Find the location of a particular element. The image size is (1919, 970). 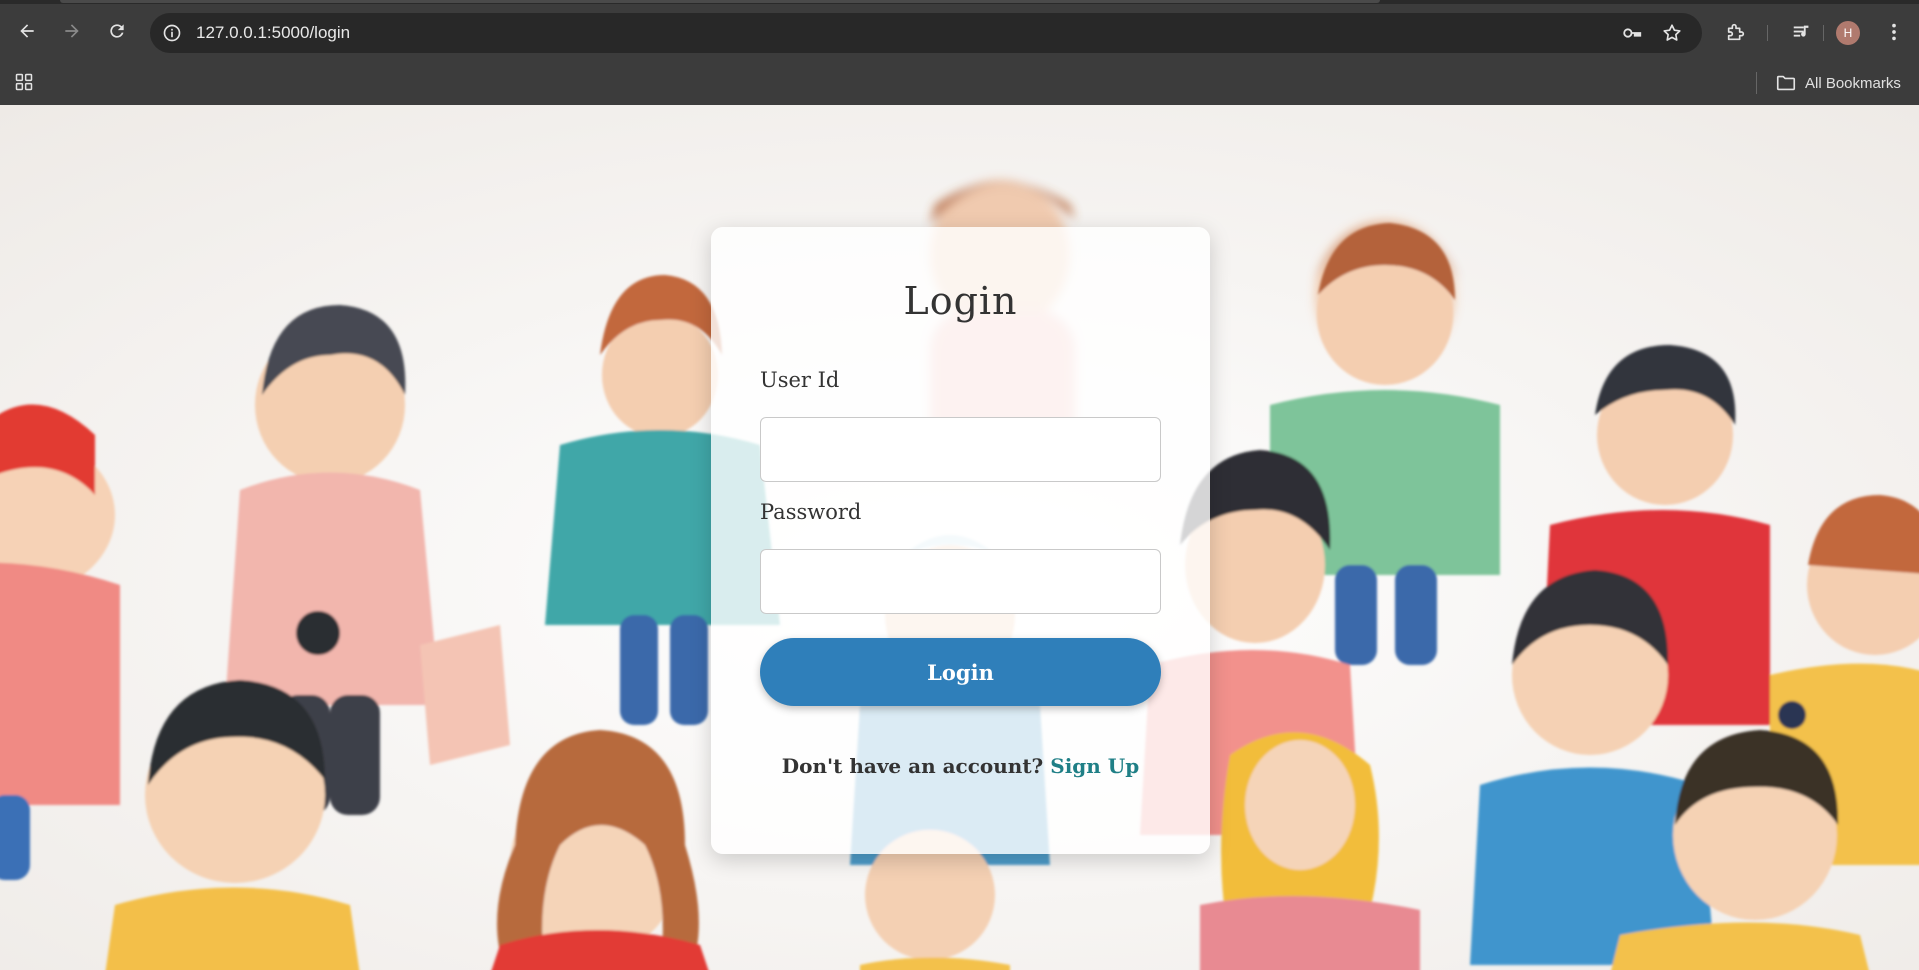

browser-chrome: 127.0.0.1:5000/login H All Bookmarks is located at coordinates (959, 52).